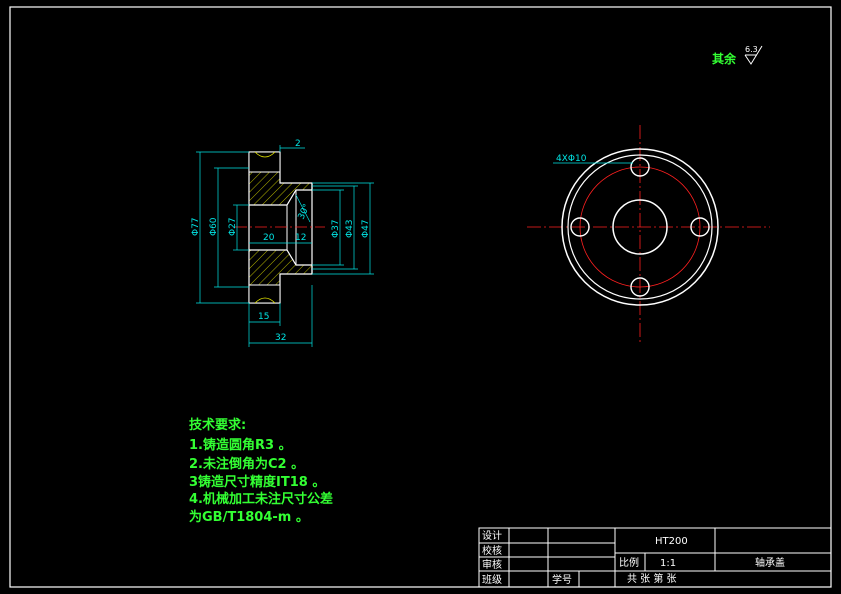  I want to click on dim-length-20: 20, so click(269, 238).